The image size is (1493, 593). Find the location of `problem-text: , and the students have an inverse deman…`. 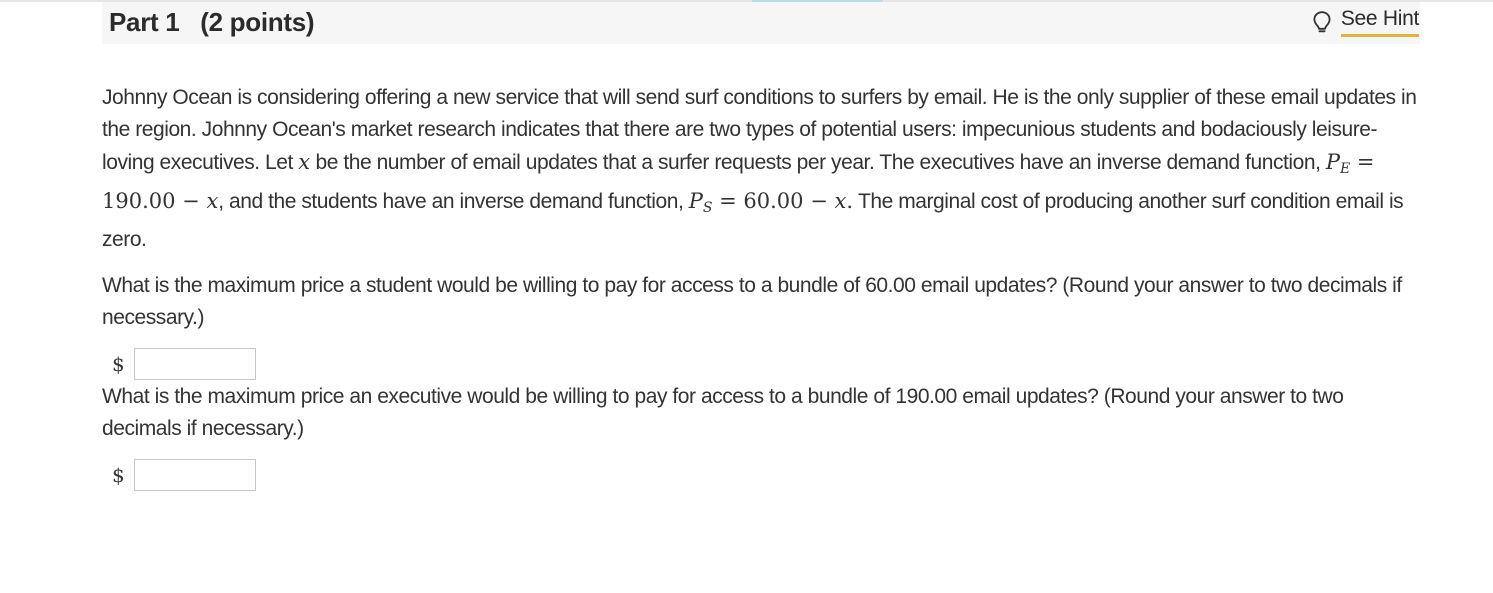

problem-text: , and the students have an inverse deman… is located at coordinates (453, 201).